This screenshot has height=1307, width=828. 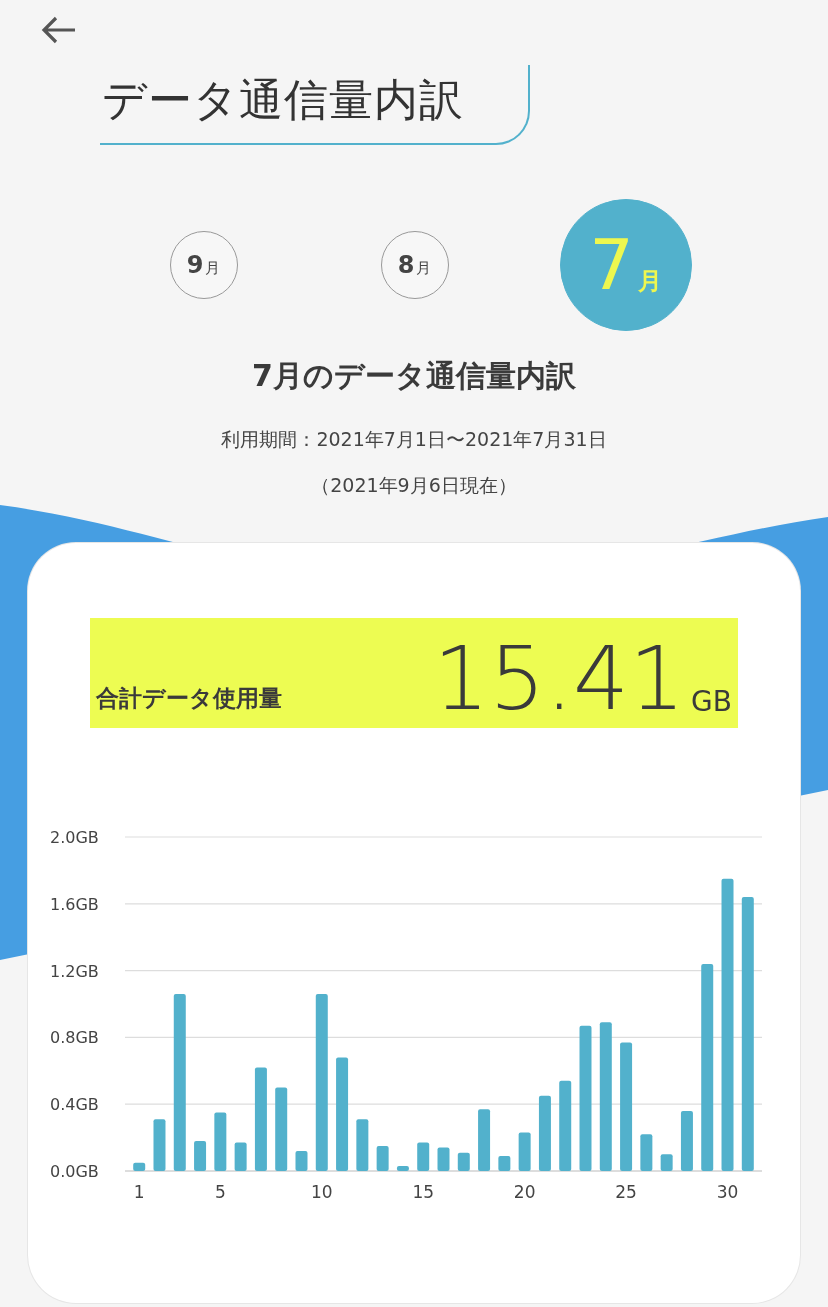 I want to click on period-heading: 7月のデータ通信量内訳, so click(x=414, y=376).